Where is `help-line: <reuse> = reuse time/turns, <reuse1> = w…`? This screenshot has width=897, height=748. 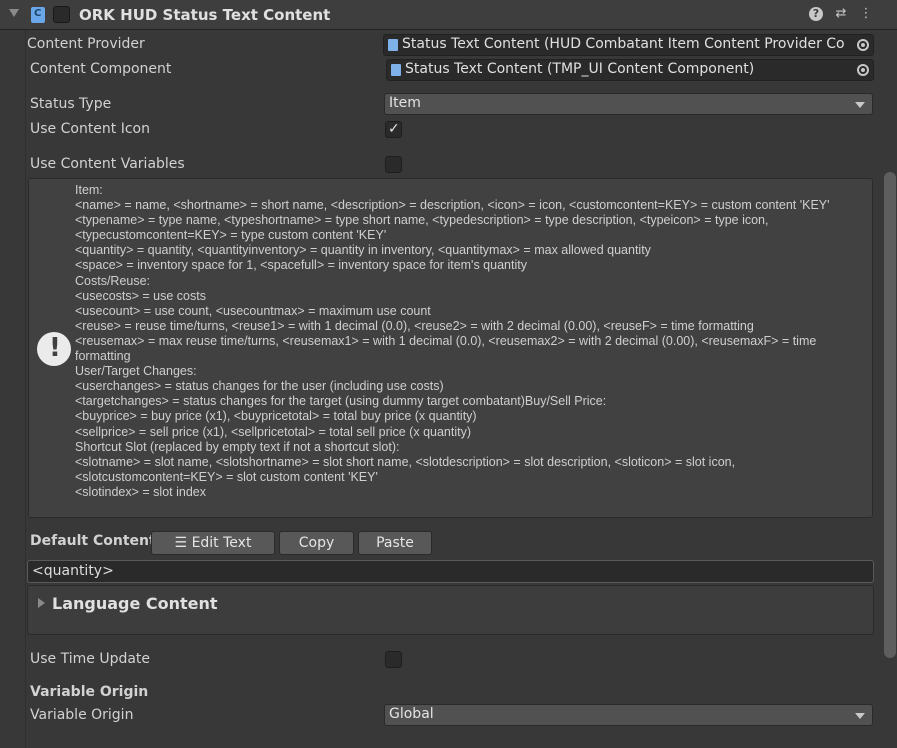 help-line: <reuse> = reuse time/turns, <reuse1> = w… is located at coordinates (414, 325).